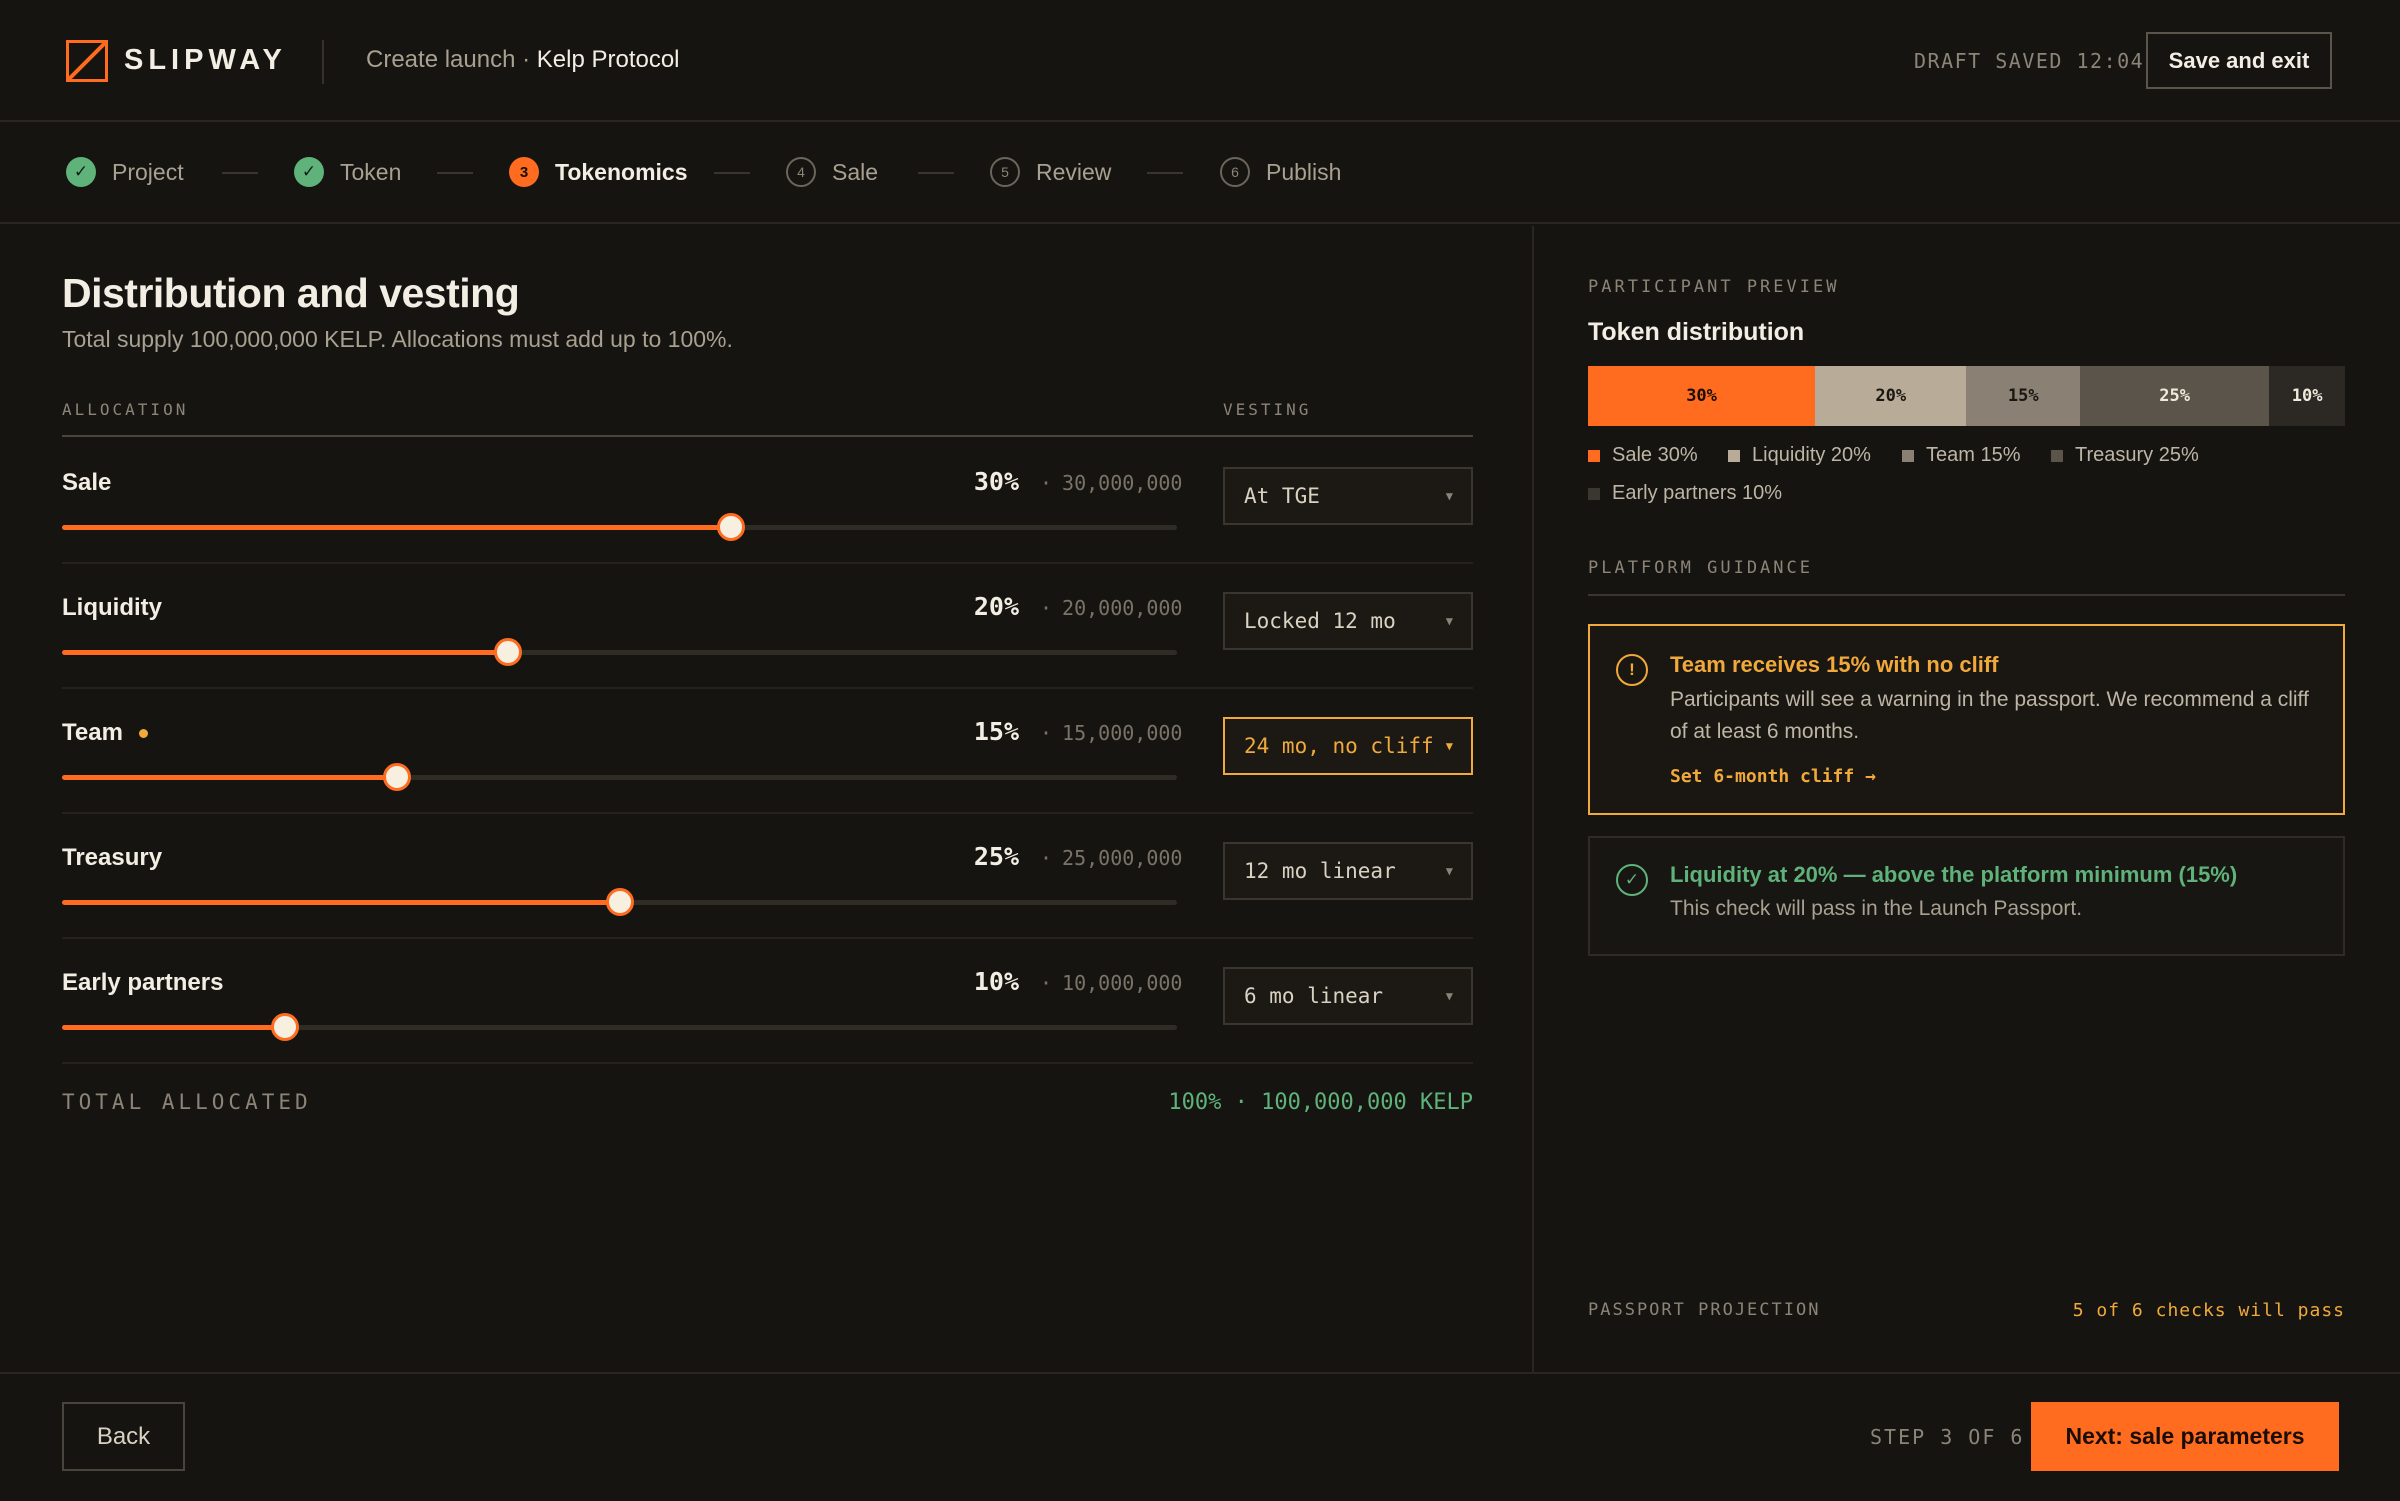 The image size is (2400, 1501). Describe the element at coordinates (1700, 568) in the screenshot. I see `platform-guidance-eyebrow: PLATFORM GUIDANCE` at that location.